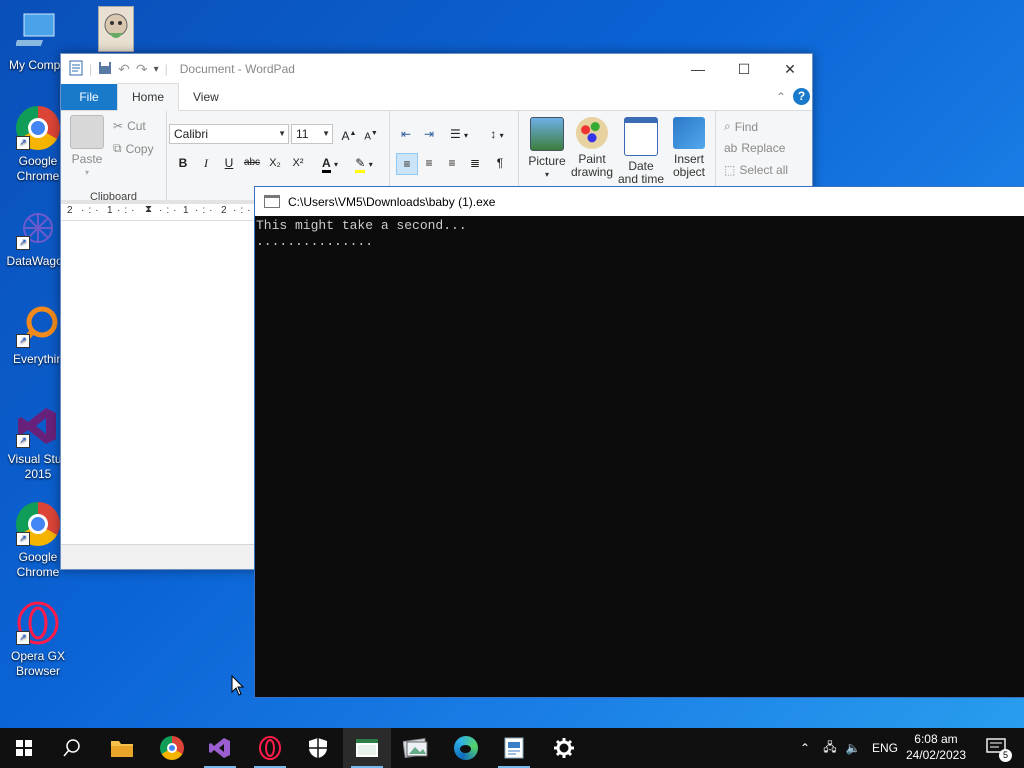 This screenshot has height=768, width=1024. I want to click on input-language: ENG, so click(885, 748).